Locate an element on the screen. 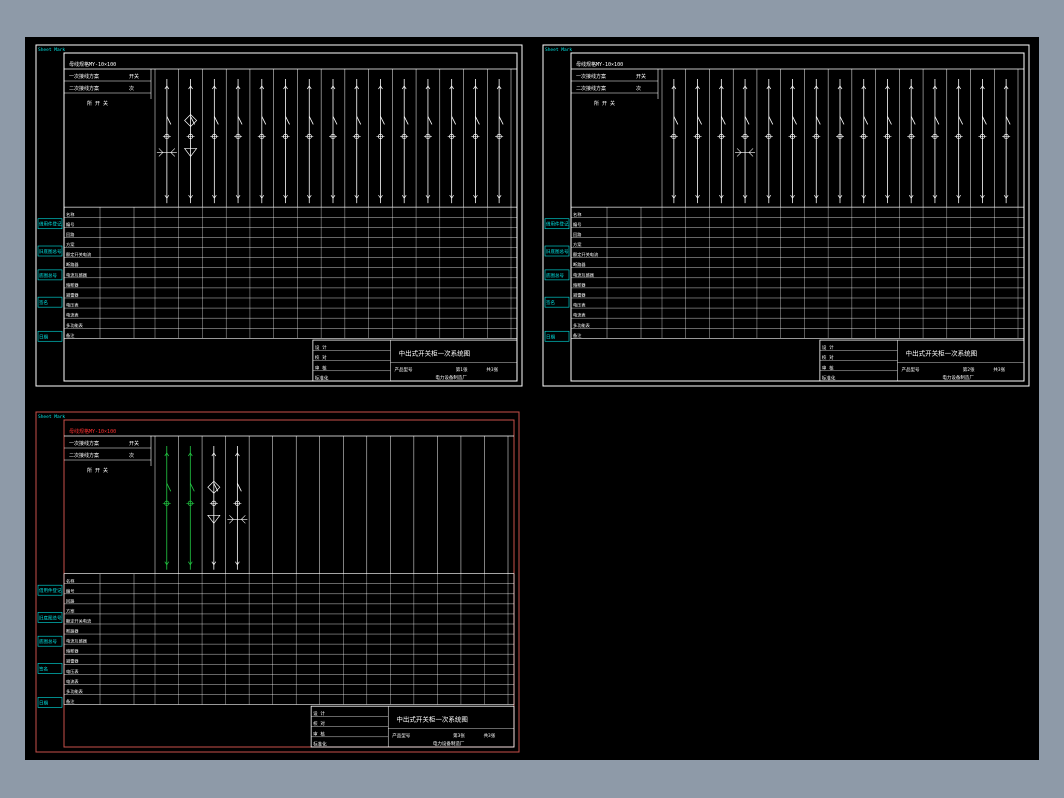  sheet-number: 第2张 is located at coordinates (969, 369).